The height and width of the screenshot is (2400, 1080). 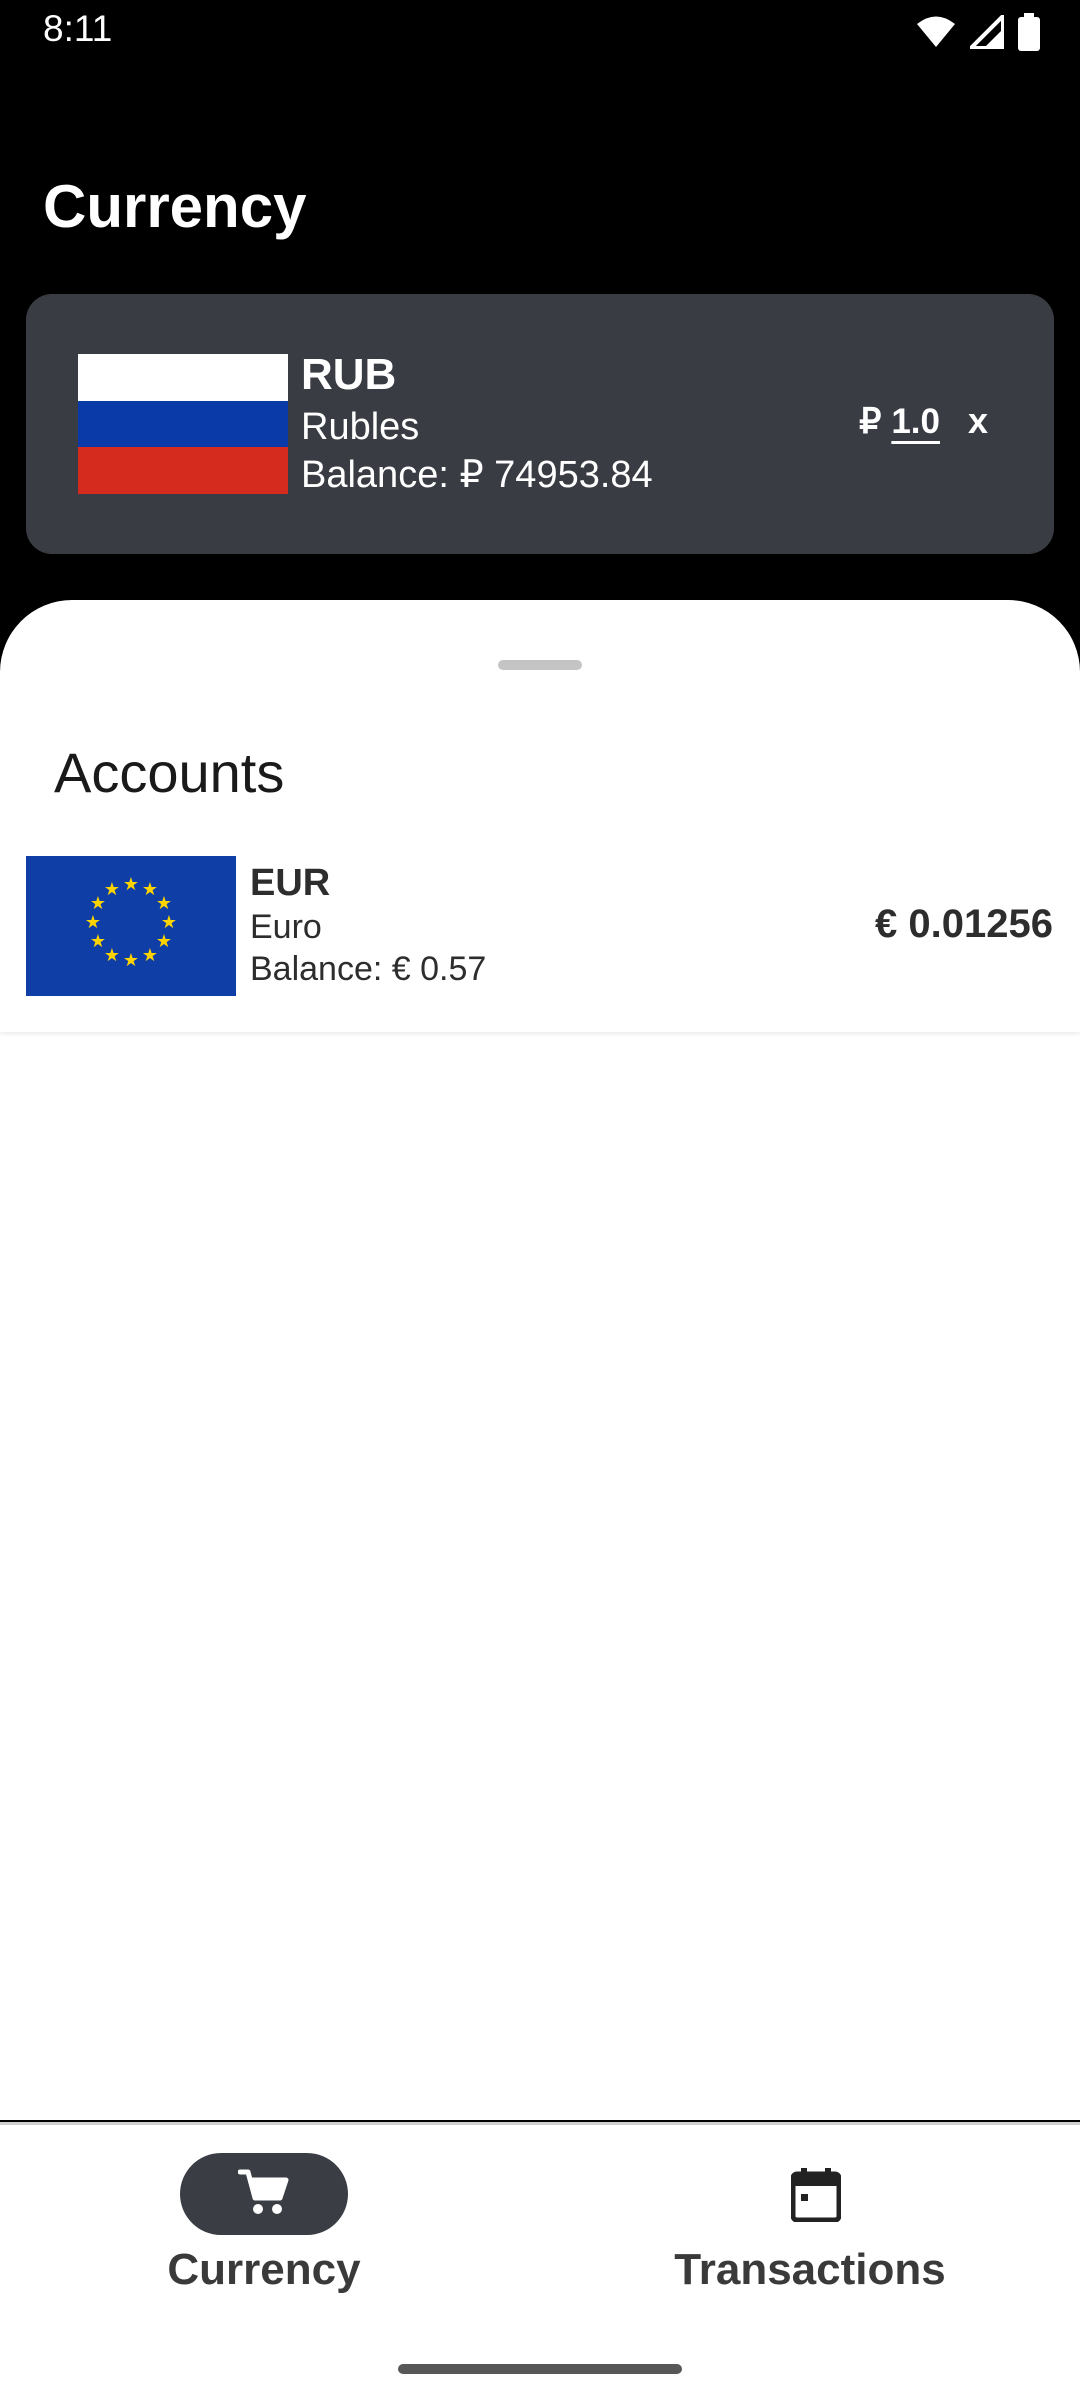 What do you see at coordinates (360, 427) in the screenshot?
I see `selected-currency-name: Rubles` at bounding box center [360, 427].